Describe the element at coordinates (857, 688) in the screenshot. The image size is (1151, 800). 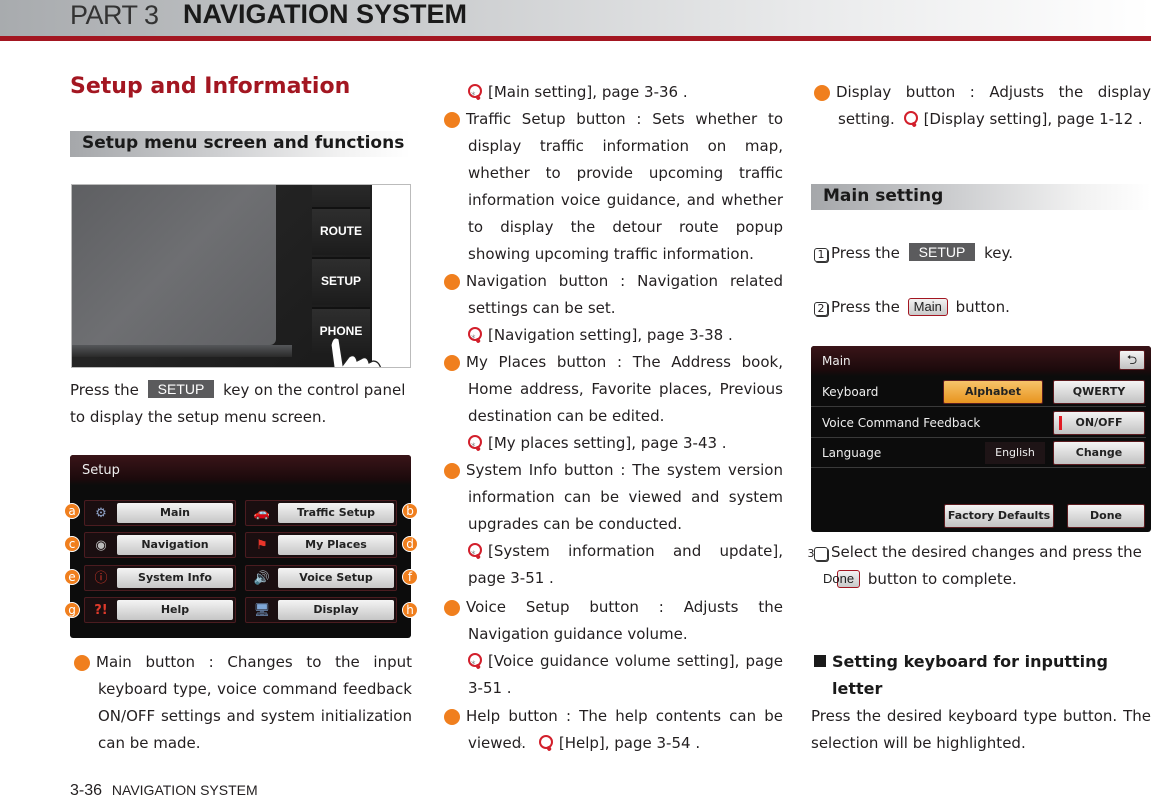
I see `subsection-title-line2: letter` at that location.